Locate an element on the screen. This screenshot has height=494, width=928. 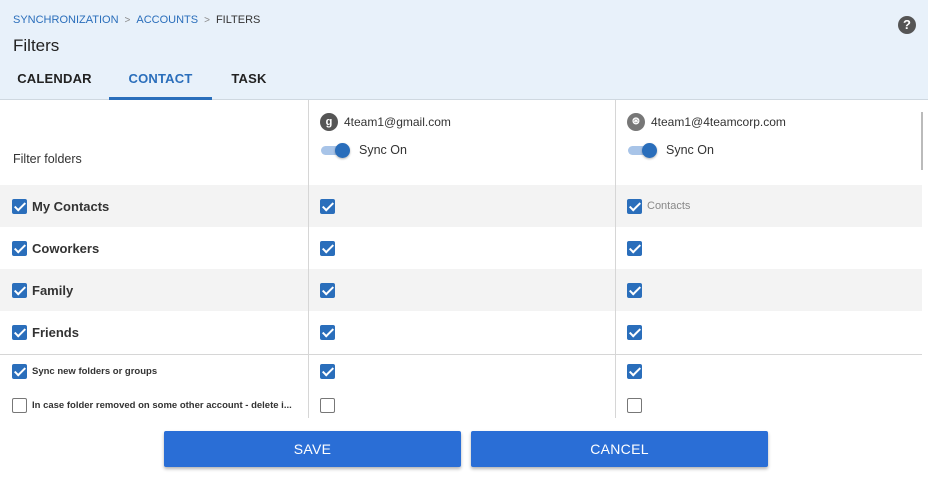
folder-row: Family is located at coordinates (461, 290).